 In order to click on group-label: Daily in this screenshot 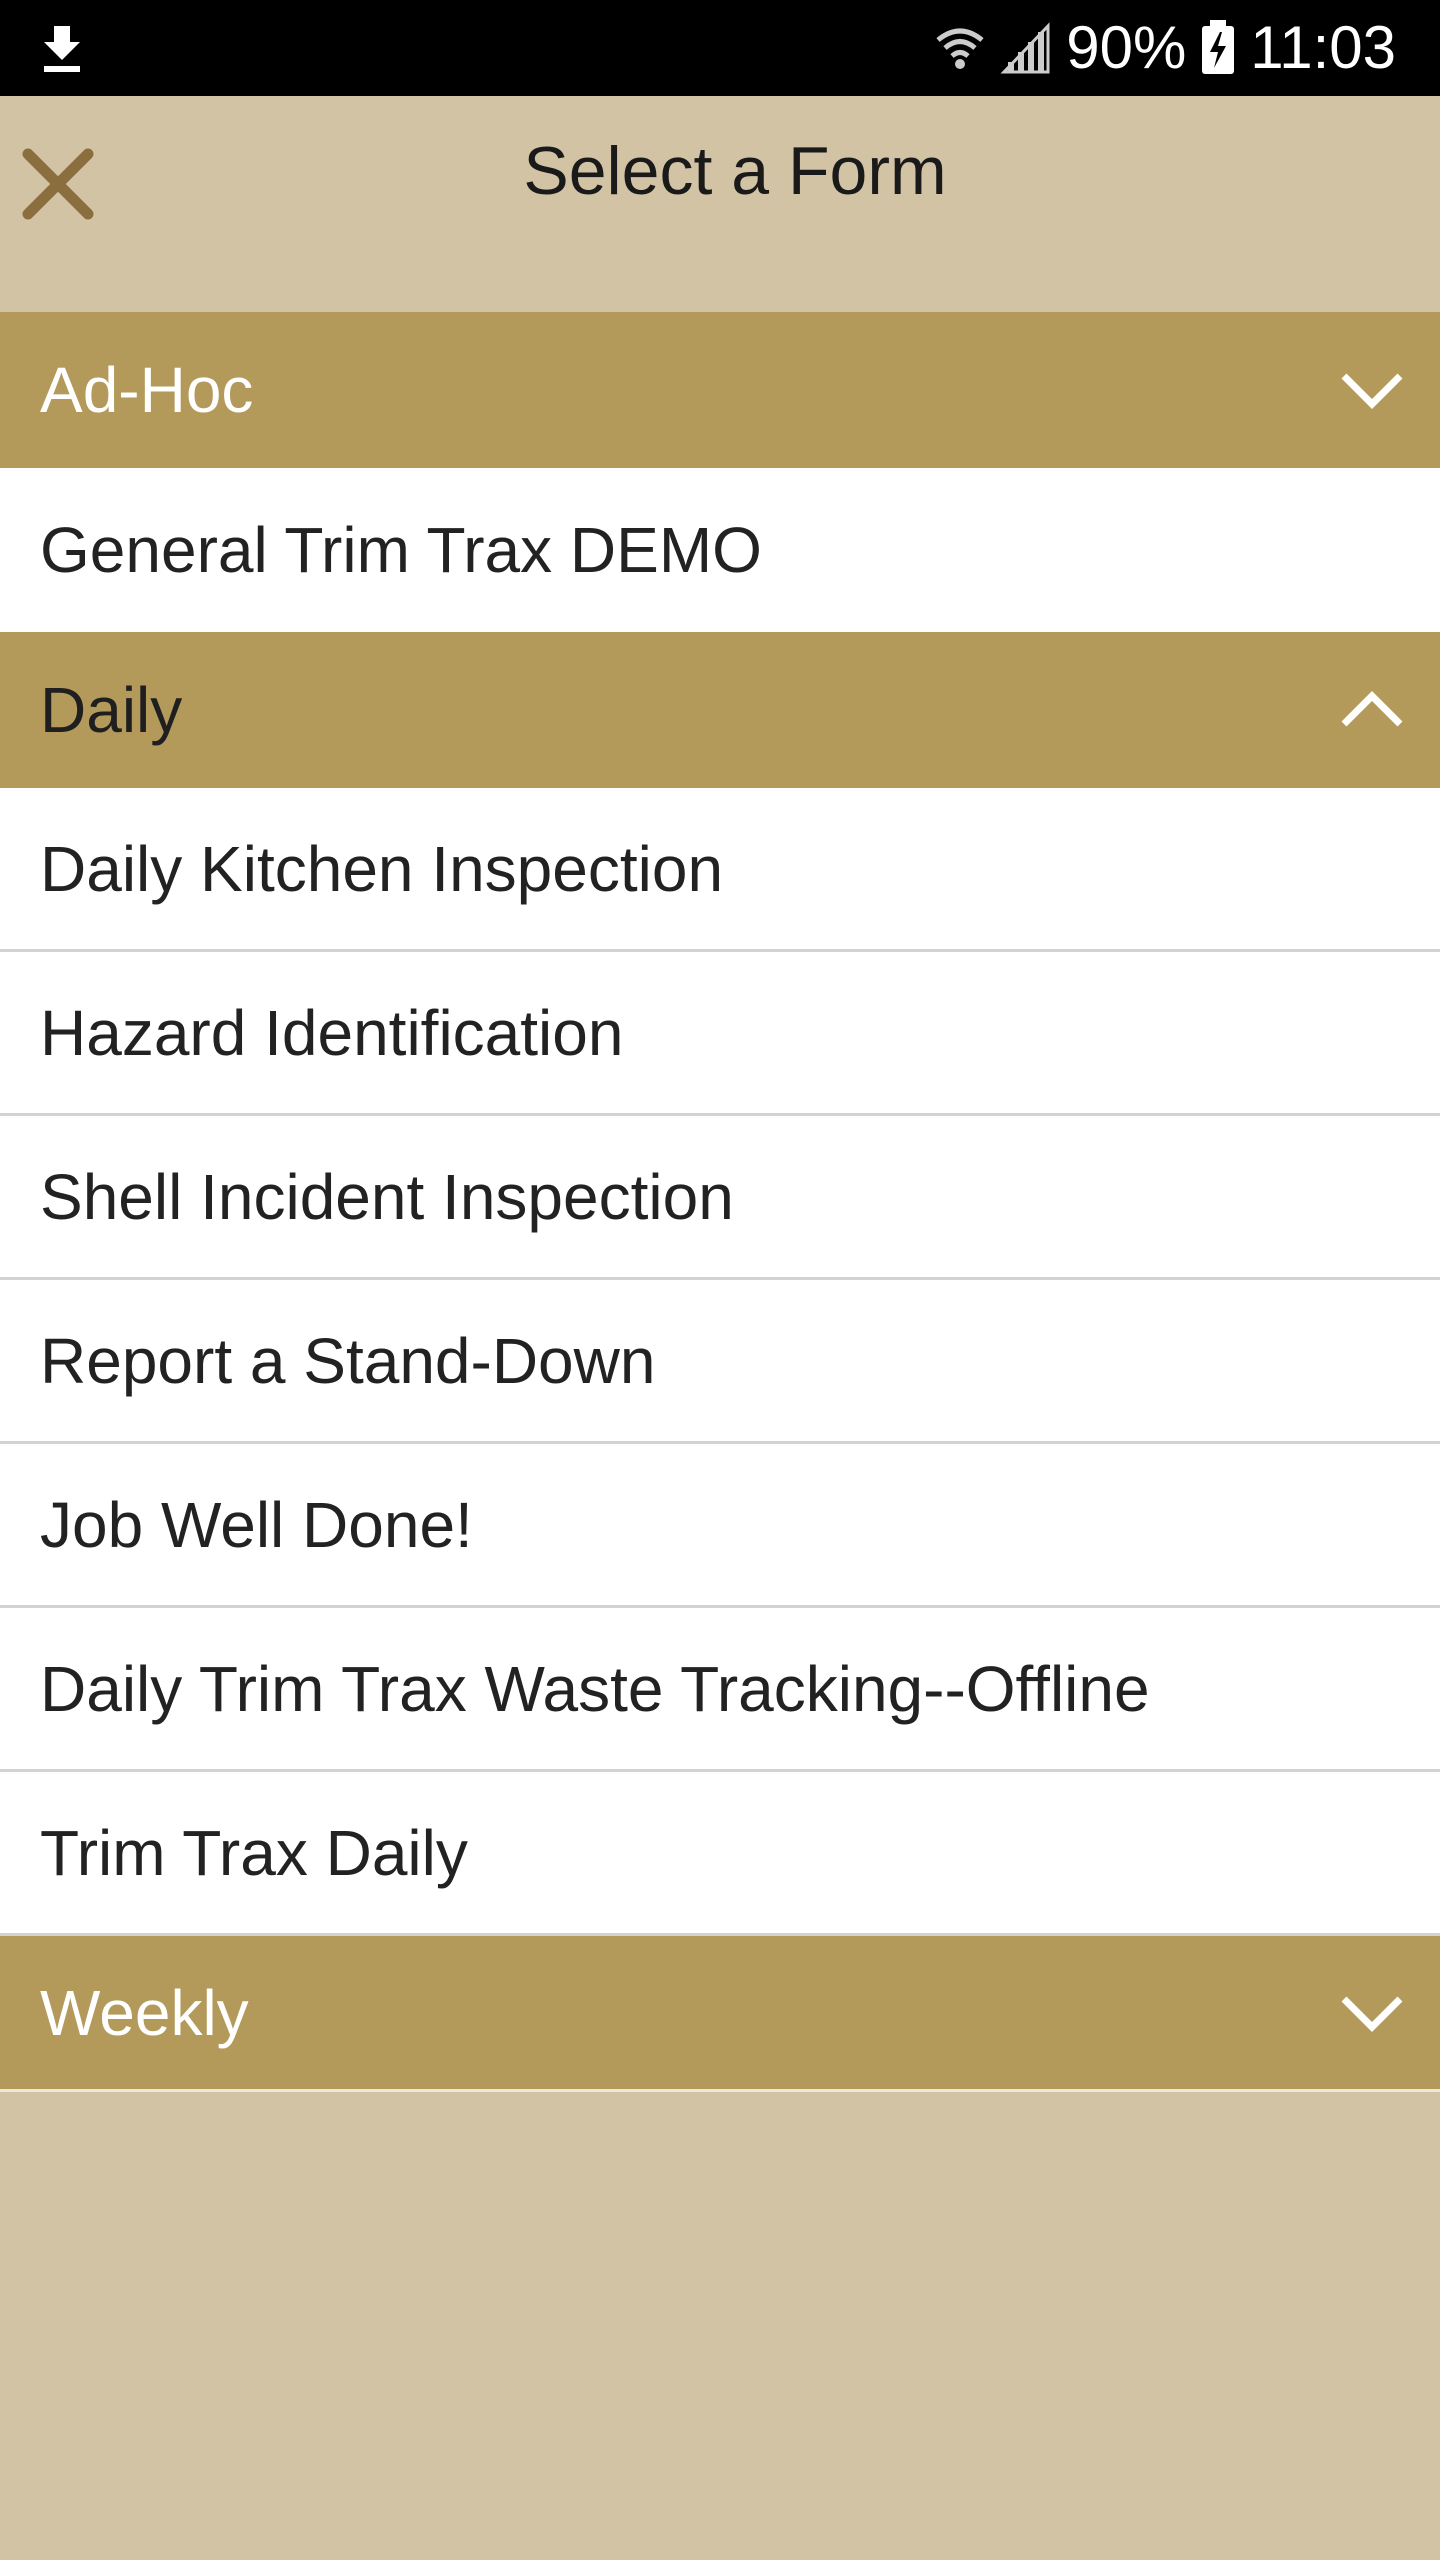, I will do `click(111, 710)`.